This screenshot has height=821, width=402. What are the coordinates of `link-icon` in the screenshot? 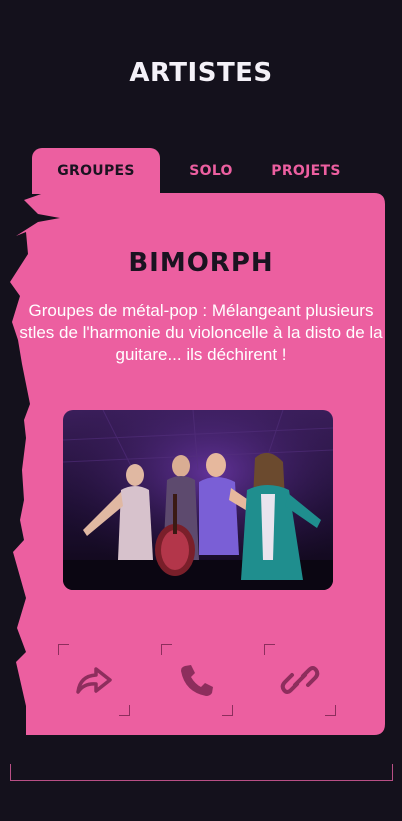 It's located at (300, 680).